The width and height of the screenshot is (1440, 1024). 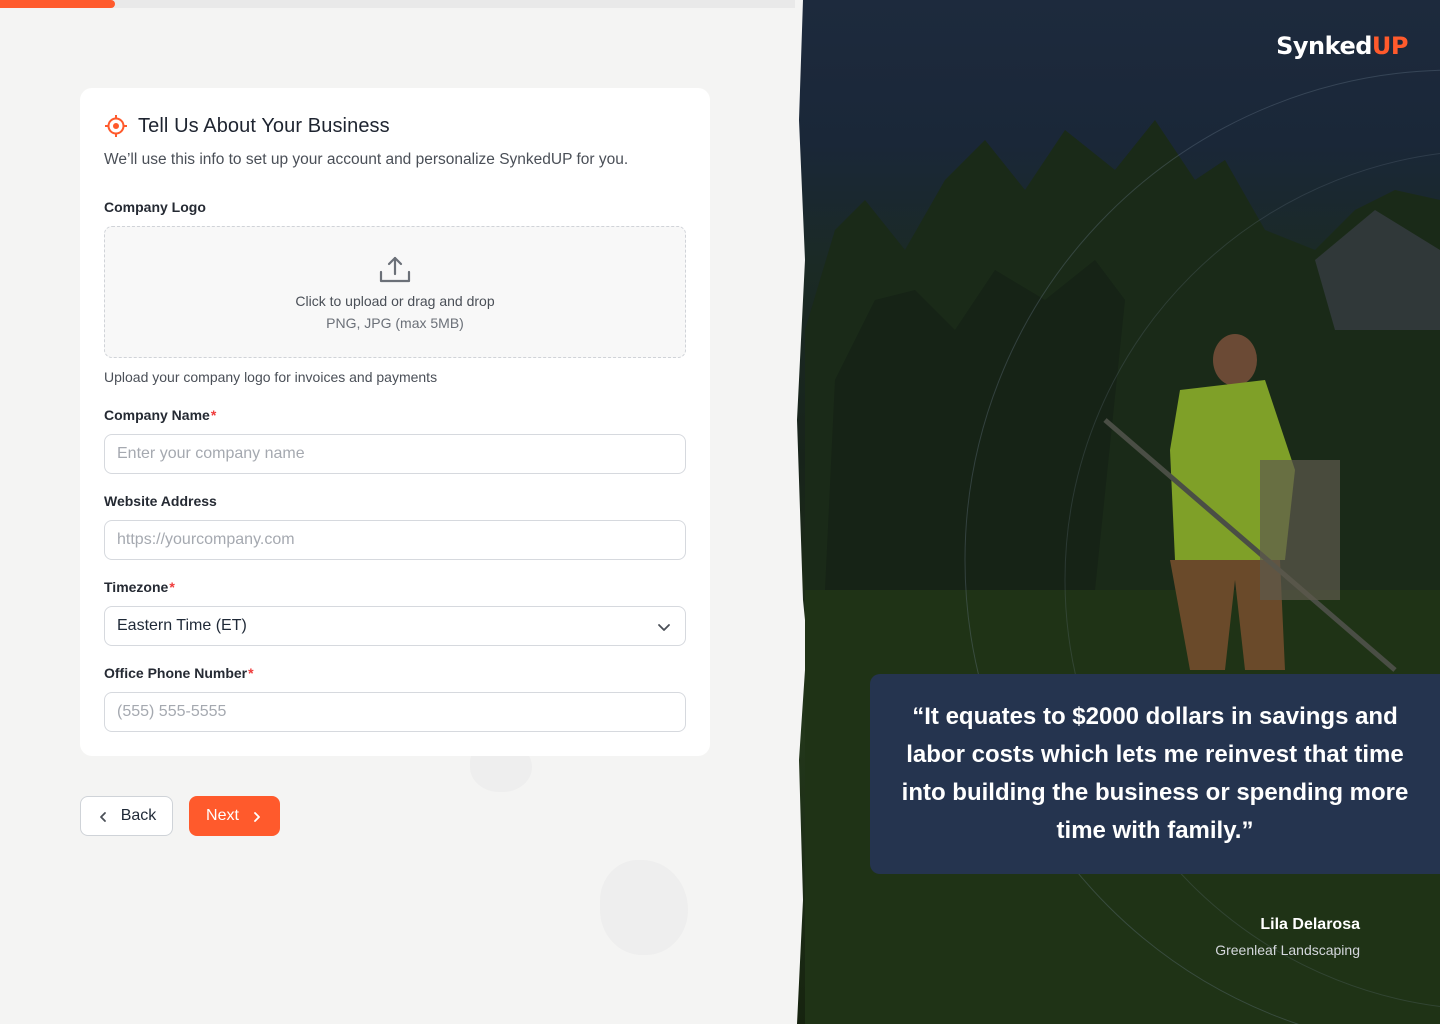 What do you see at coordinates (222, 815) in the screenshot?
I see `next-button-label: Next` at bounding box center [222, 815].